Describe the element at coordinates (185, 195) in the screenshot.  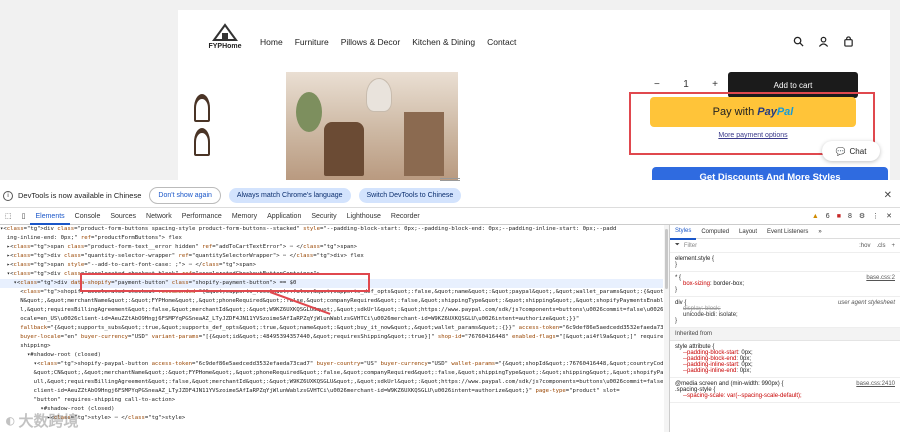
I see `dont-show-again-button: Don't show again` at that location.